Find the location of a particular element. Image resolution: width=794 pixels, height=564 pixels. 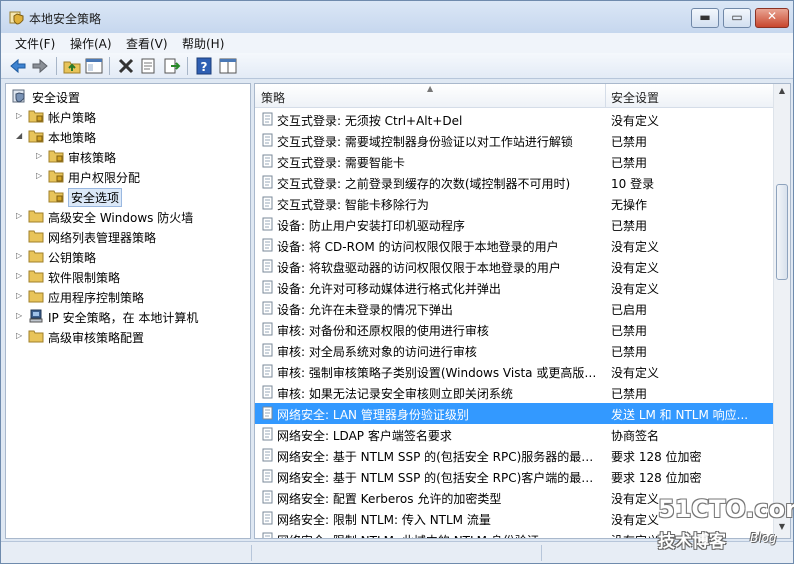

tree-node-user-rights: ▷ 用户权限分配 is located at coordinates (141, 177).